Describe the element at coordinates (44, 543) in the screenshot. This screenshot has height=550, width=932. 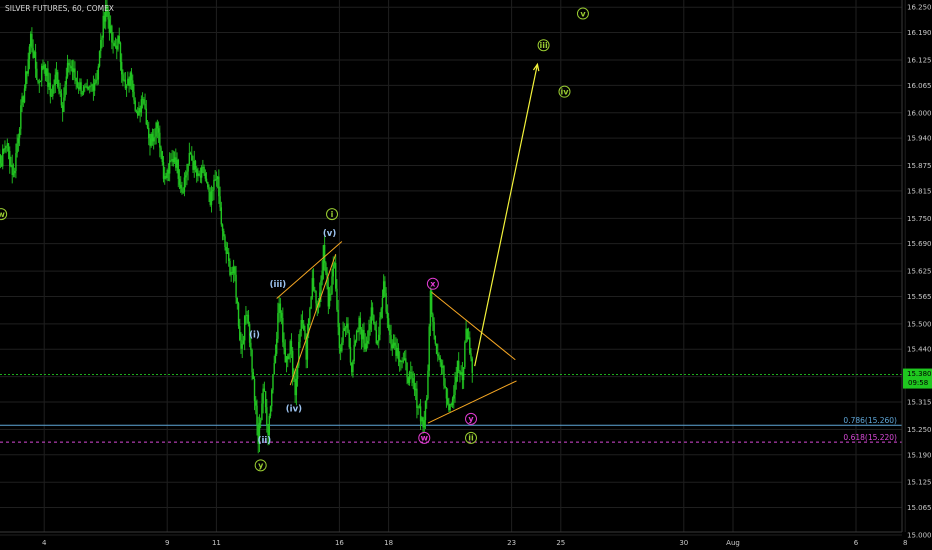
I see `x-tick-label-0: 4` at that location.